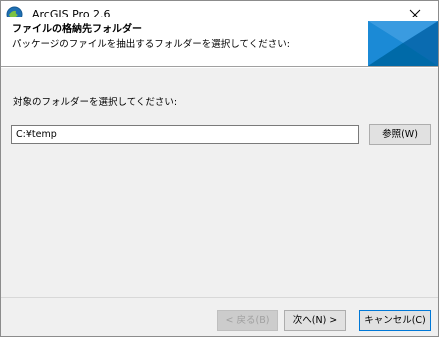 The height and width of the screenshot is (337, 439). What do you see at coordinates (395, 320) in the screenshot?
I see `cancel-button: キャンセル(C)` at bounding box center [395, 320].